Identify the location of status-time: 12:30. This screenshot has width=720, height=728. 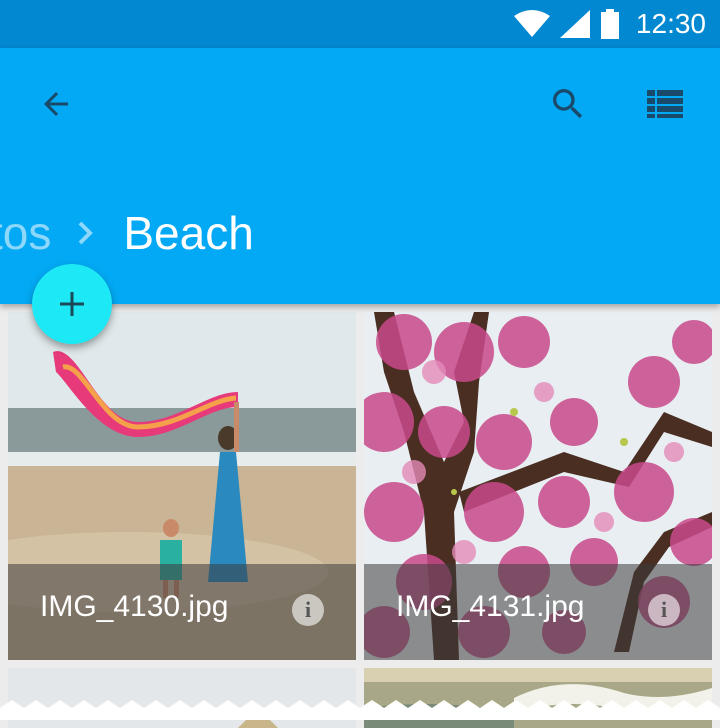
(670, 23).